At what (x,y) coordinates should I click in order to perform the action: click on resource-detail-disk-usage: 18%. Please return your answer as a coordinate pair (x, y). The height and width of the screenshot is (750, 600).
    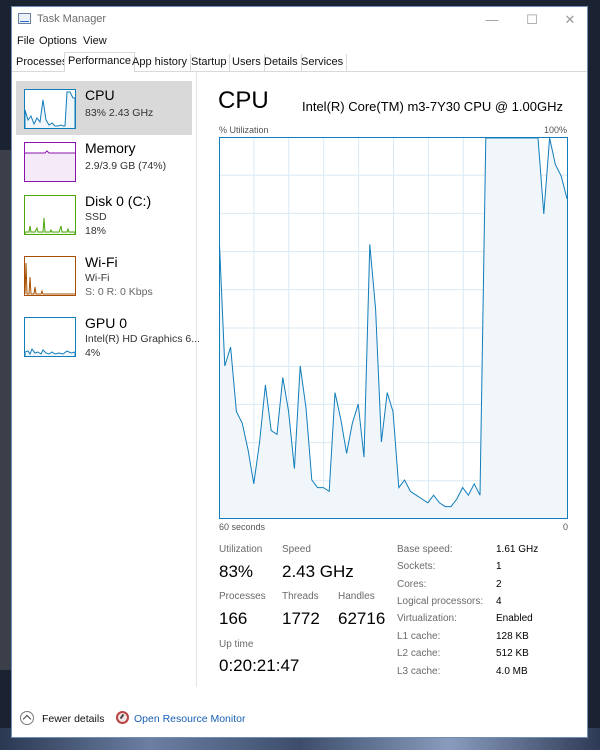
    Looking at the image, I should click on (96, 231).